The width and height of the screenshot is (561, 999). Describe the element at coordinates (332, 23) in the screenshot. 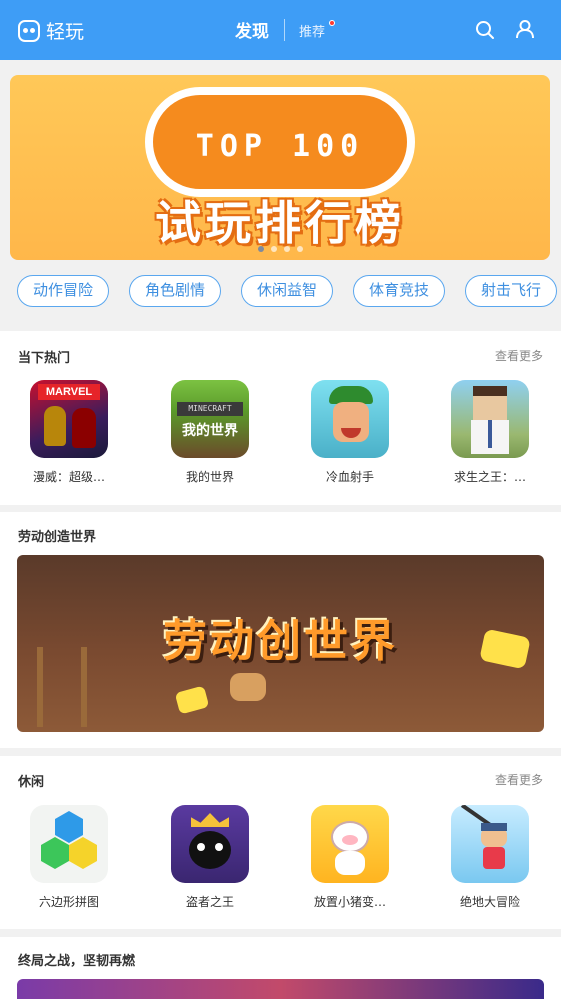

I see `notification-dot` at that location.